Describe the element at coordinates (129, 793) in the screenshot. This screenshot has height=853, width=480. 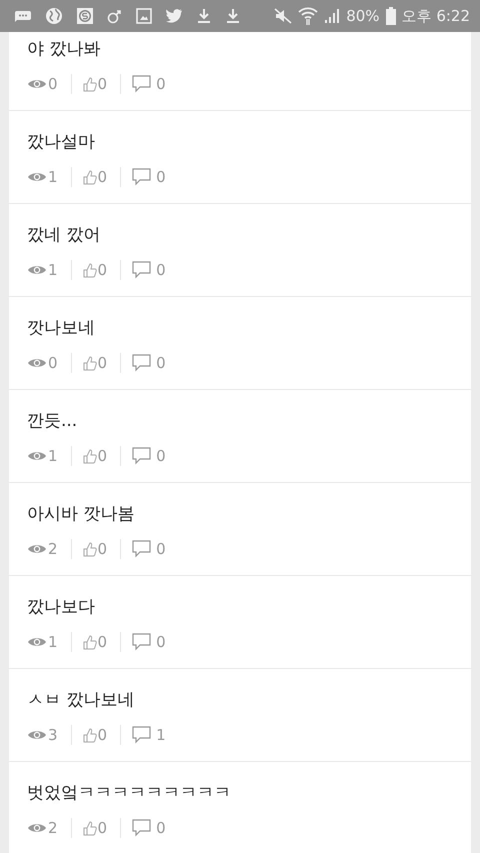
I see `post-title: 벗었엌ㅋㅋㅋㅋㅋㅋㅋㅋㅋ` at that location.